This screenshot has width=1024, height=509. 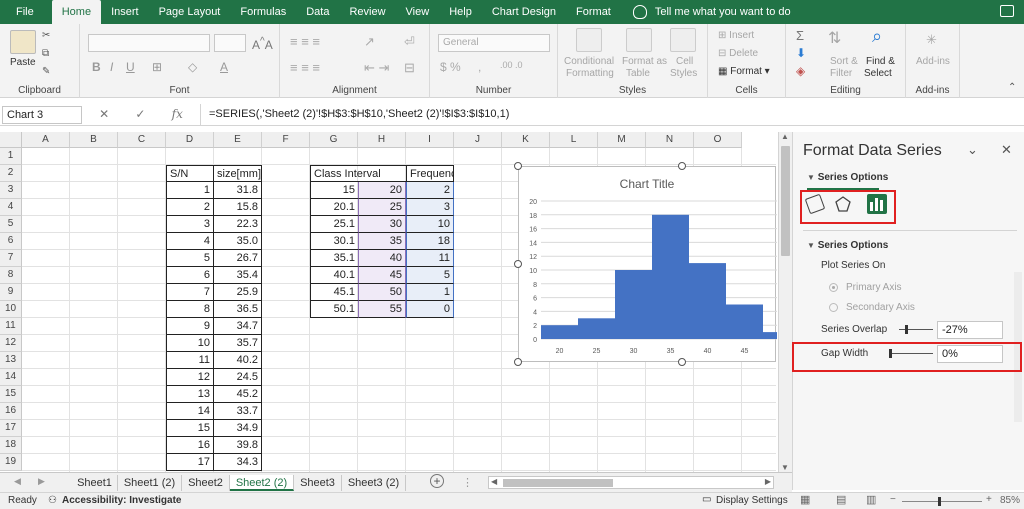 I want to click on table2-cell-frequency: 1, so click(x=430, y=292).